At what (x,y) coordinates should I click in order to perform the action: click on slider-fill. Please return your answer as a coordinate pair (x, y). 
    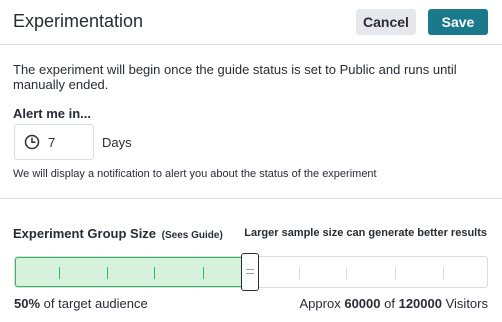
    Looking at the image, I should click on (132, 272).